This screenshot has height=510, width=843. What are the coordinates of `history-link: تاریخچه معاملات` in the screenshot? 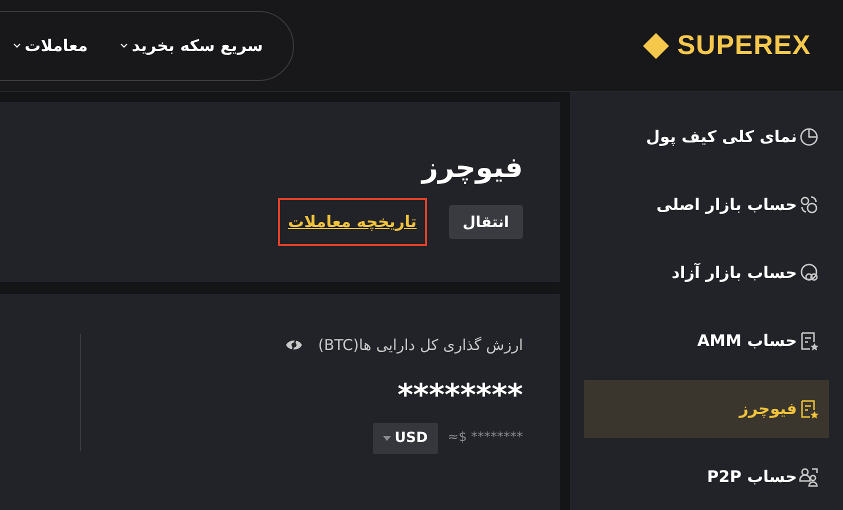 It's located at (352, 221).